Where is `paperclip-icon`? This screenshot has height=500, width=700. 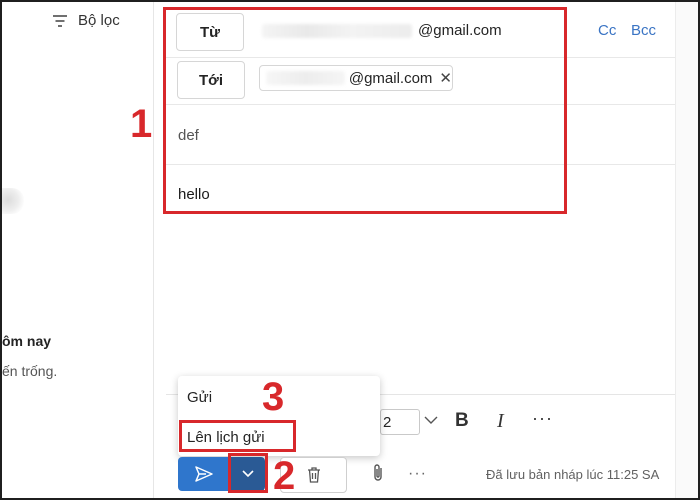
paperclip-icon is located at coordinates (378, 473).